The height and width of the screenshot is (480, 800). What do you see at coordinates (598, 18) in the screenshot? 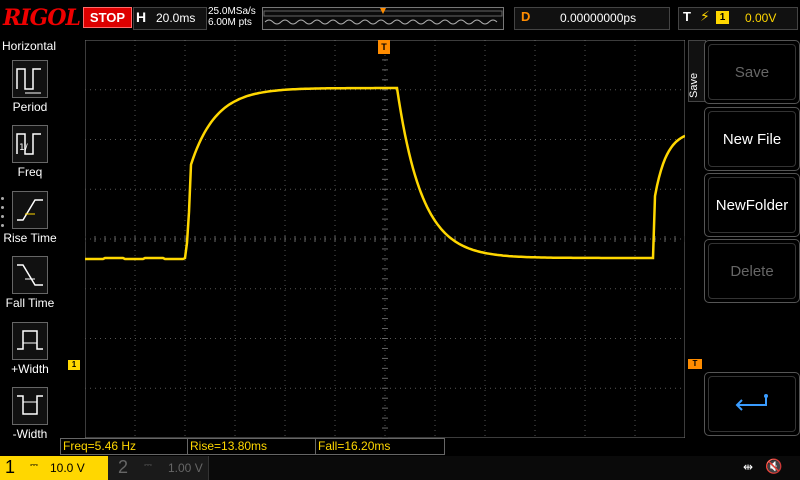
I see `delay-value: 0.00000000ps` at bounding box center [598, 18].